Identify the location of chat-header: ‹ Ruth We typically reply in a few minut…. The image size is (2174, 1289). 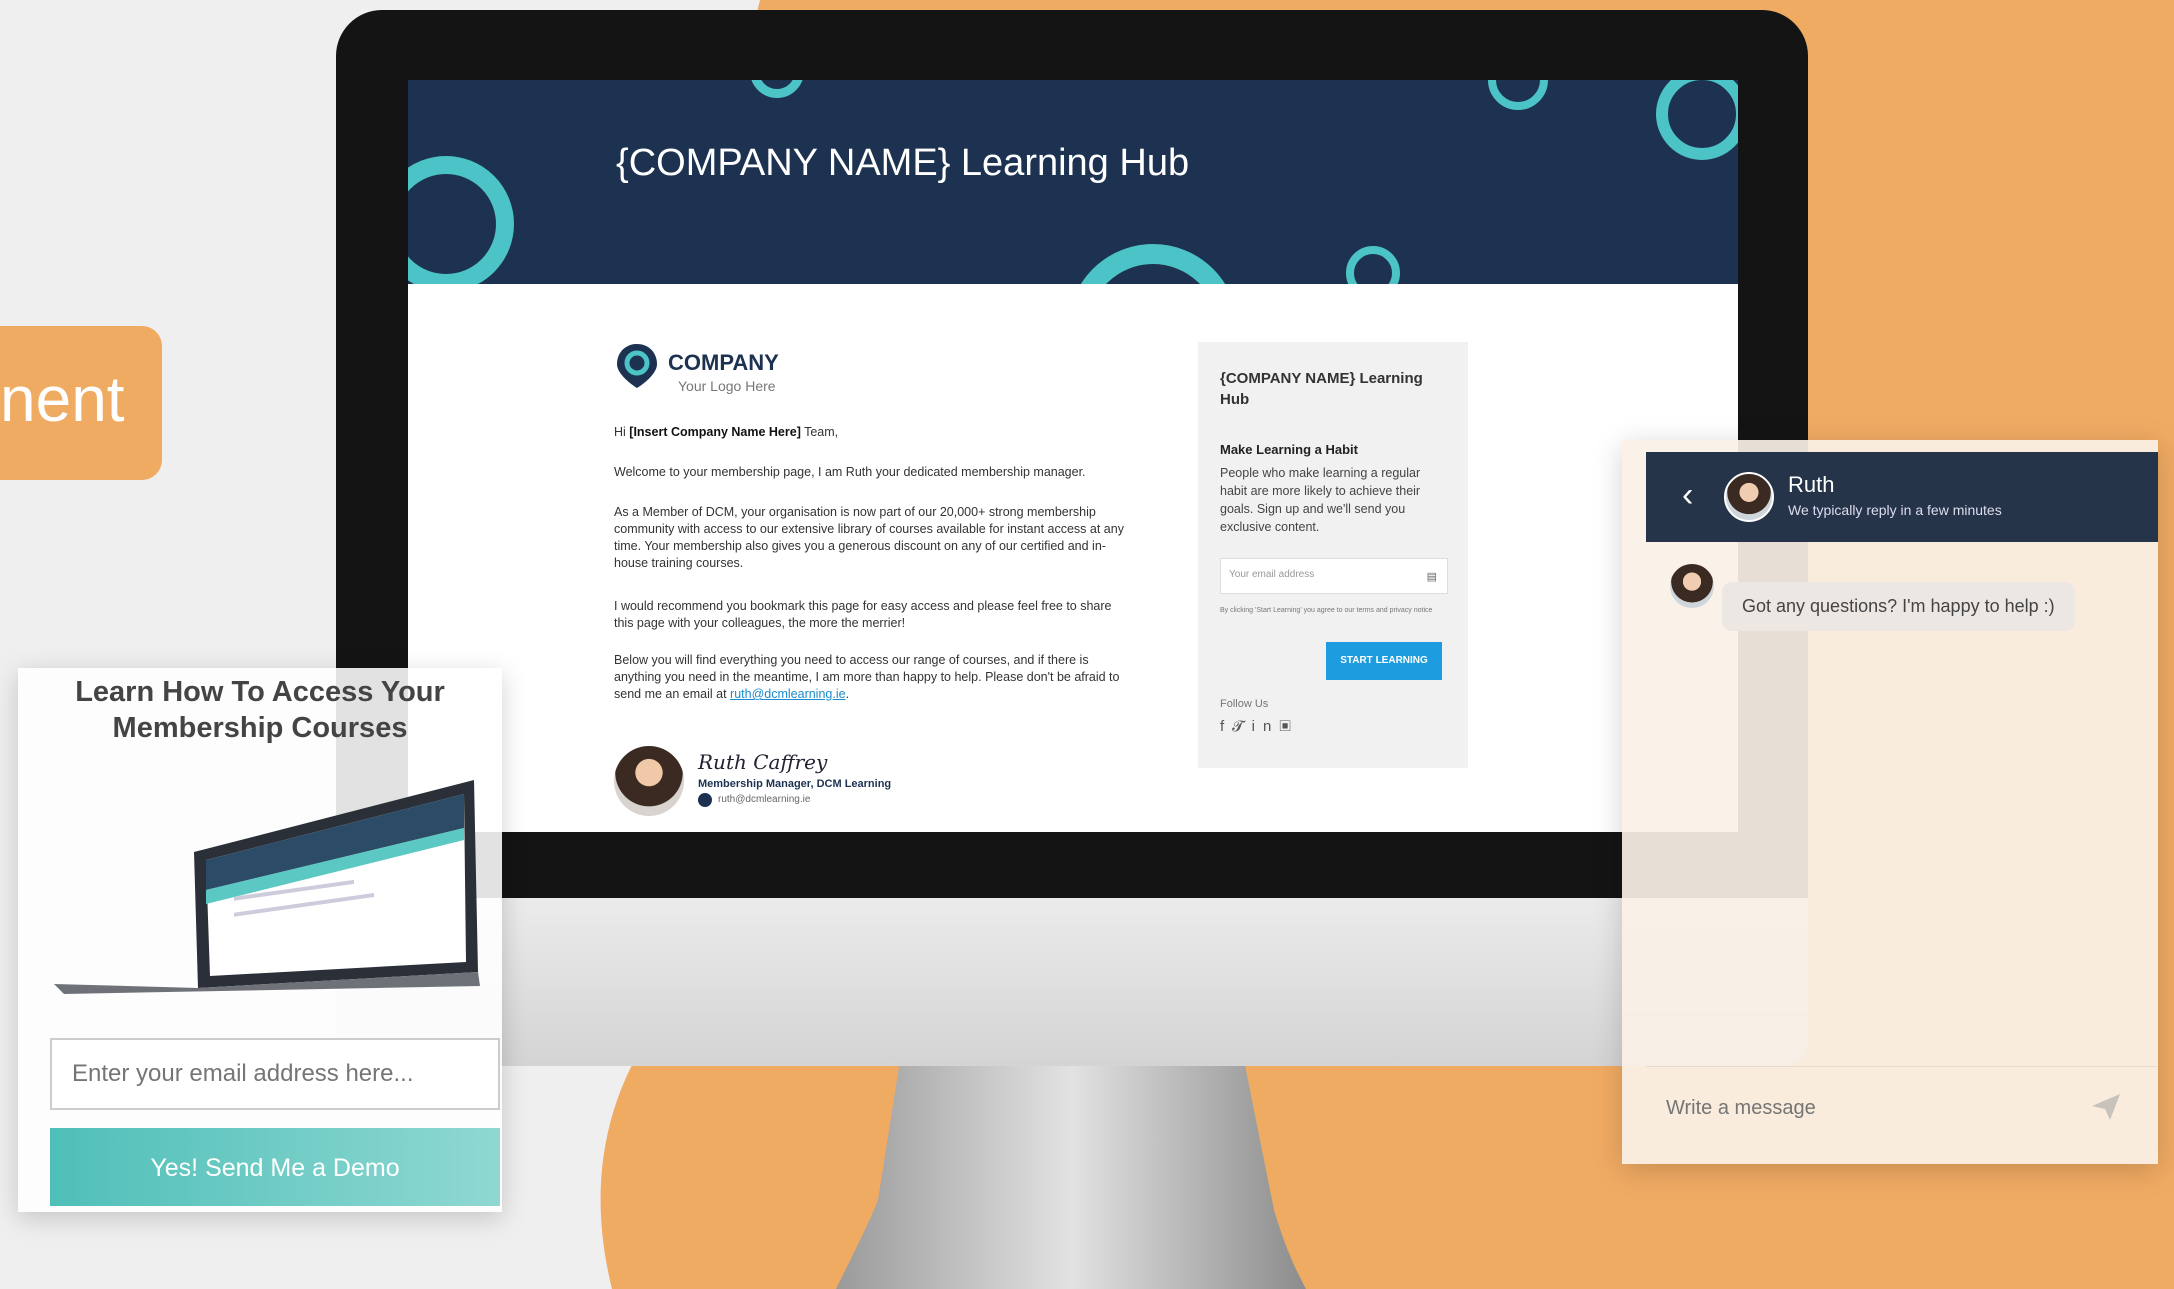
(1902, 497).